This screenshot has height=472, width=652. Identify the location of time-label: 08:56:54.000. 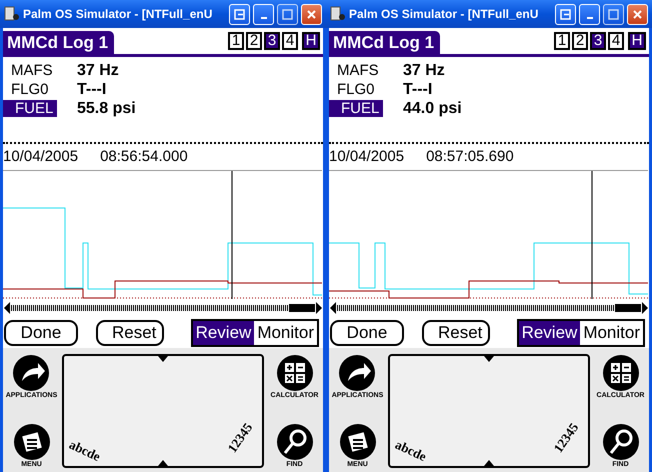
(144, 157).